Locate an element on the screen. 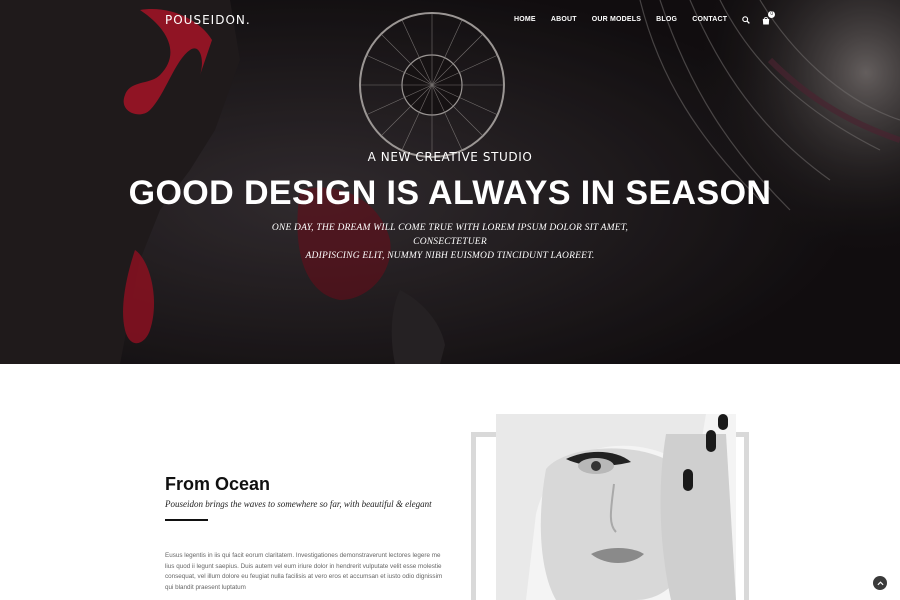 The height and width of the screenshot is (600, 900). model-photo-image is located at coordinates (616, 507).